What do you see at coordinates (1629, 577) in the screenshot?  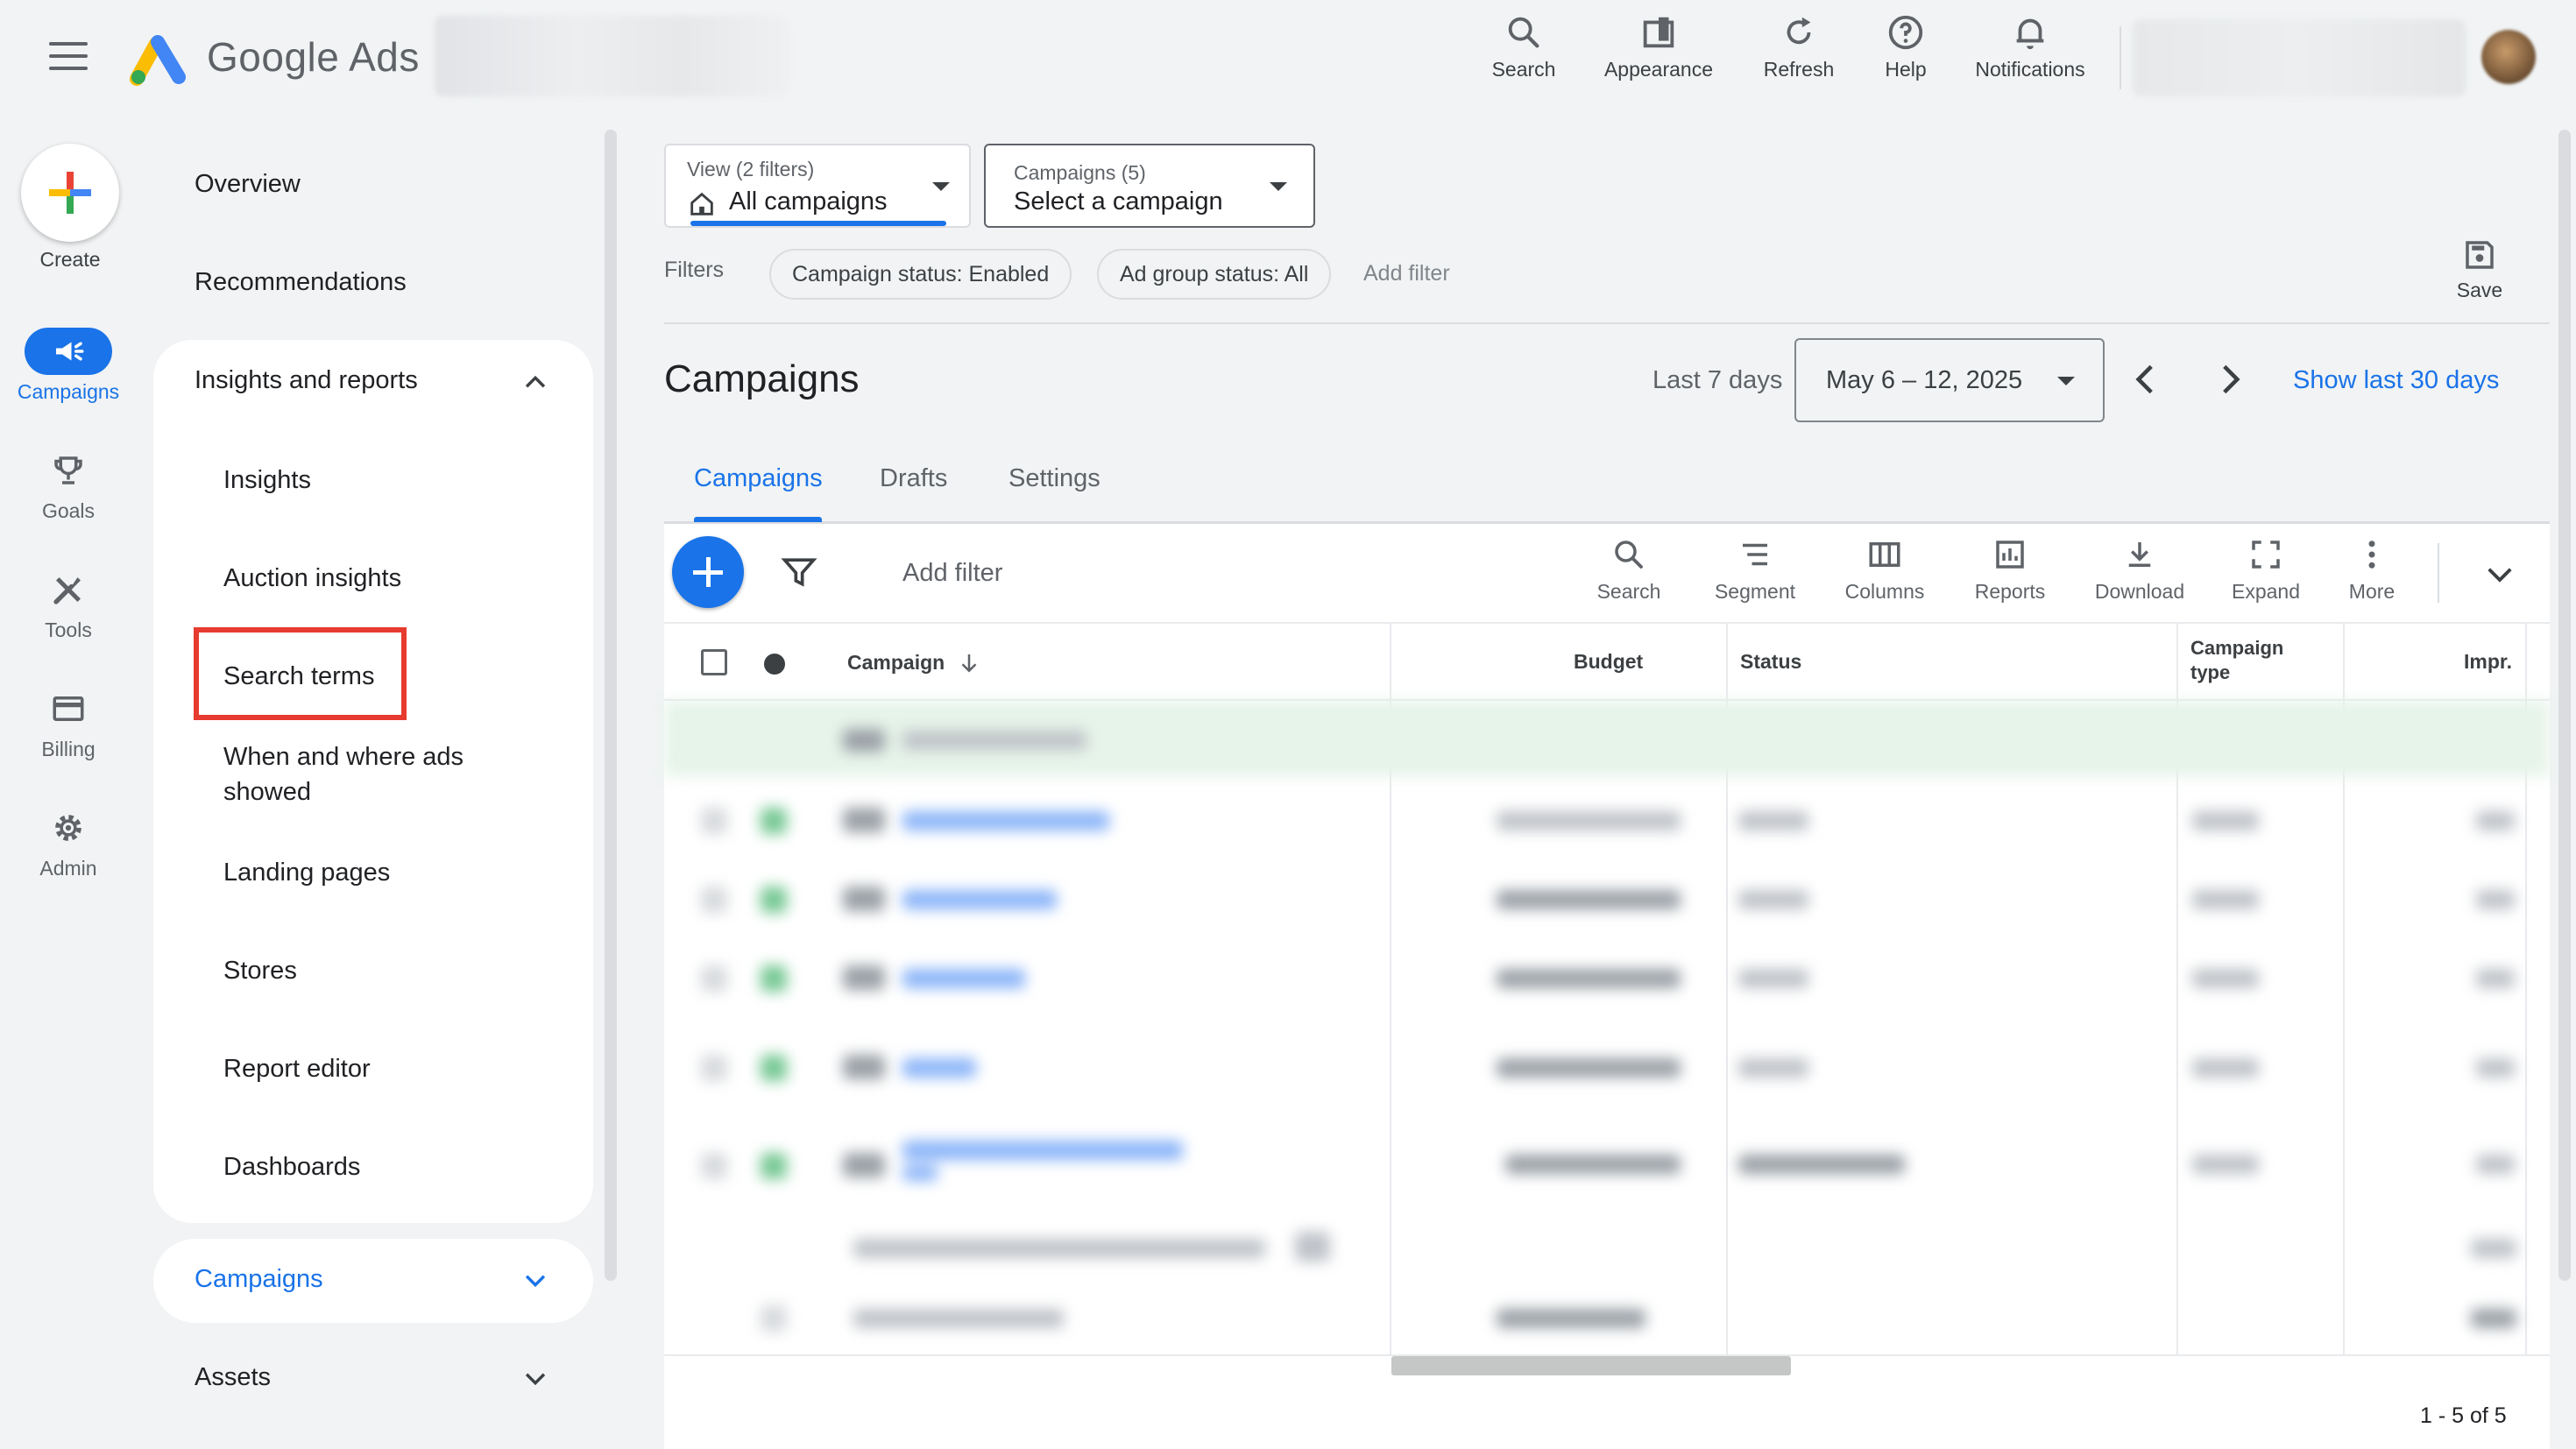 I see `table-search-button: Search` at bounding box center [1629, 577].